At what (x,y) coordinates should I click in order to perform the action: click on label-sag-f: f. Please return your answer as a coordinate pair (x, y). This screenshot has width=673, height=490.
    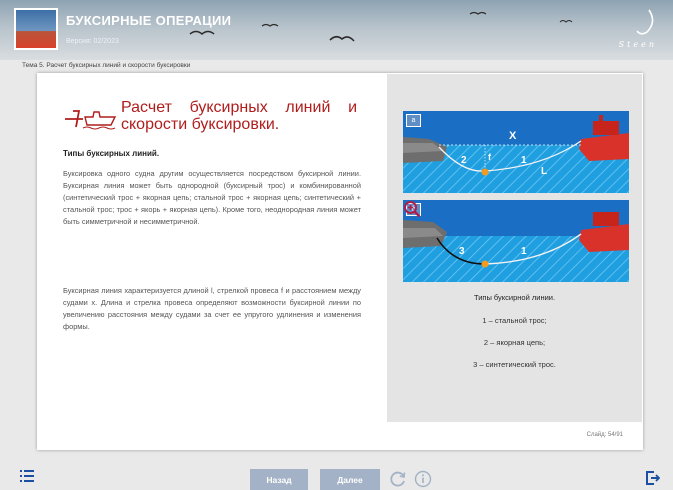
    Looking at the image, I should click on (489, 157).